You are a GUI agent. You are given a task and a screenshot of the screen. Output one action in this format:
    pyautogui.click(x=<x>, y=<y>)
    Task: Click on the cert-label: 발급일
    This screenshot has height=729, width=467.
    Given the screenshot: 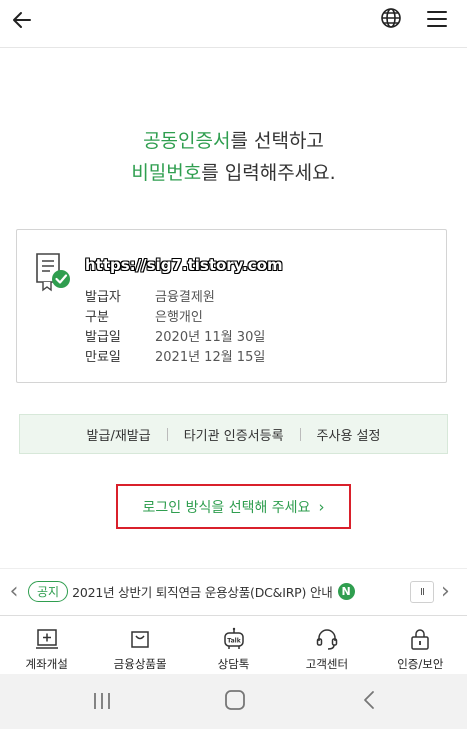 What is the action you would take?
    pyautogui.click(x=103, y=337)
    